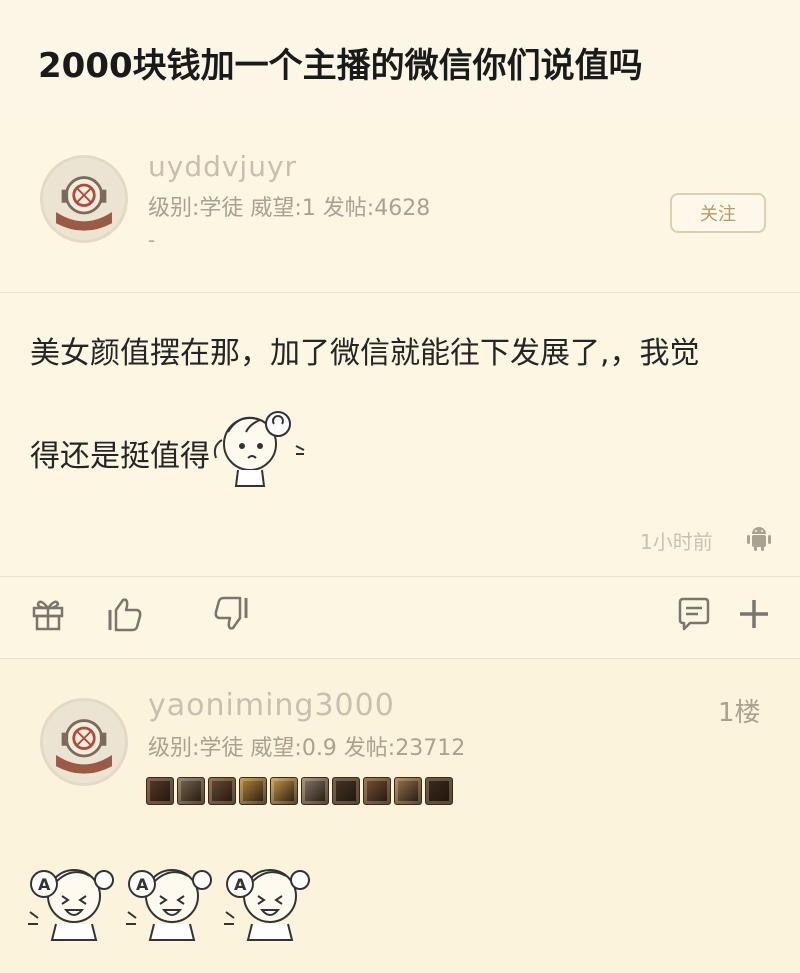 Image resolution: width=800 pixels, height=973 pixels. What do you see at coordinates (759, 539) in the screenshot?
I see `android-icon` at bounding box center [759, 539].